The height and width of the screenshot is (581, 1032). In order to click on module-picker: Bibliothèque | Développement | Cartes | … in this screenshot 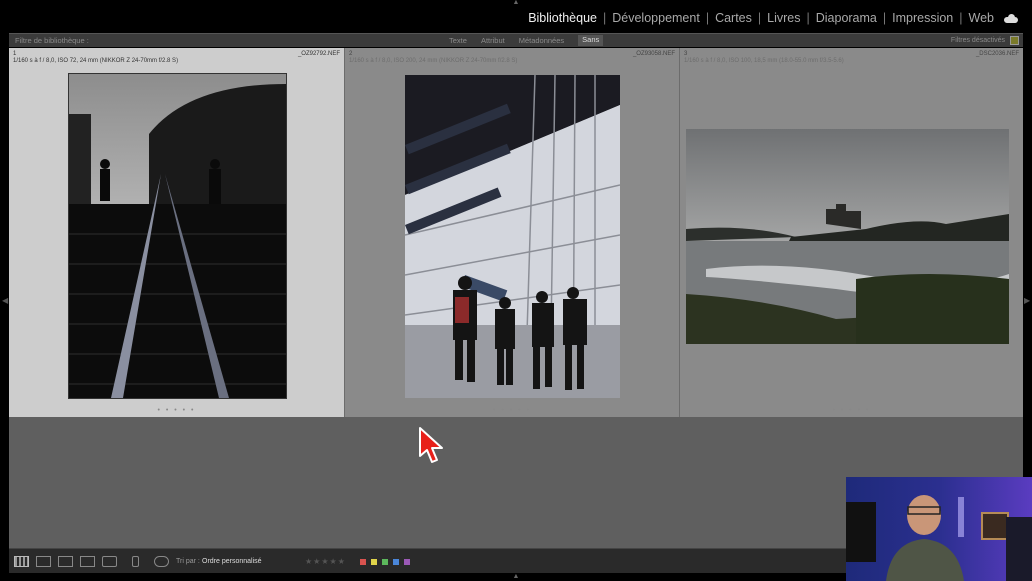, I will do `click(773, 18)`.